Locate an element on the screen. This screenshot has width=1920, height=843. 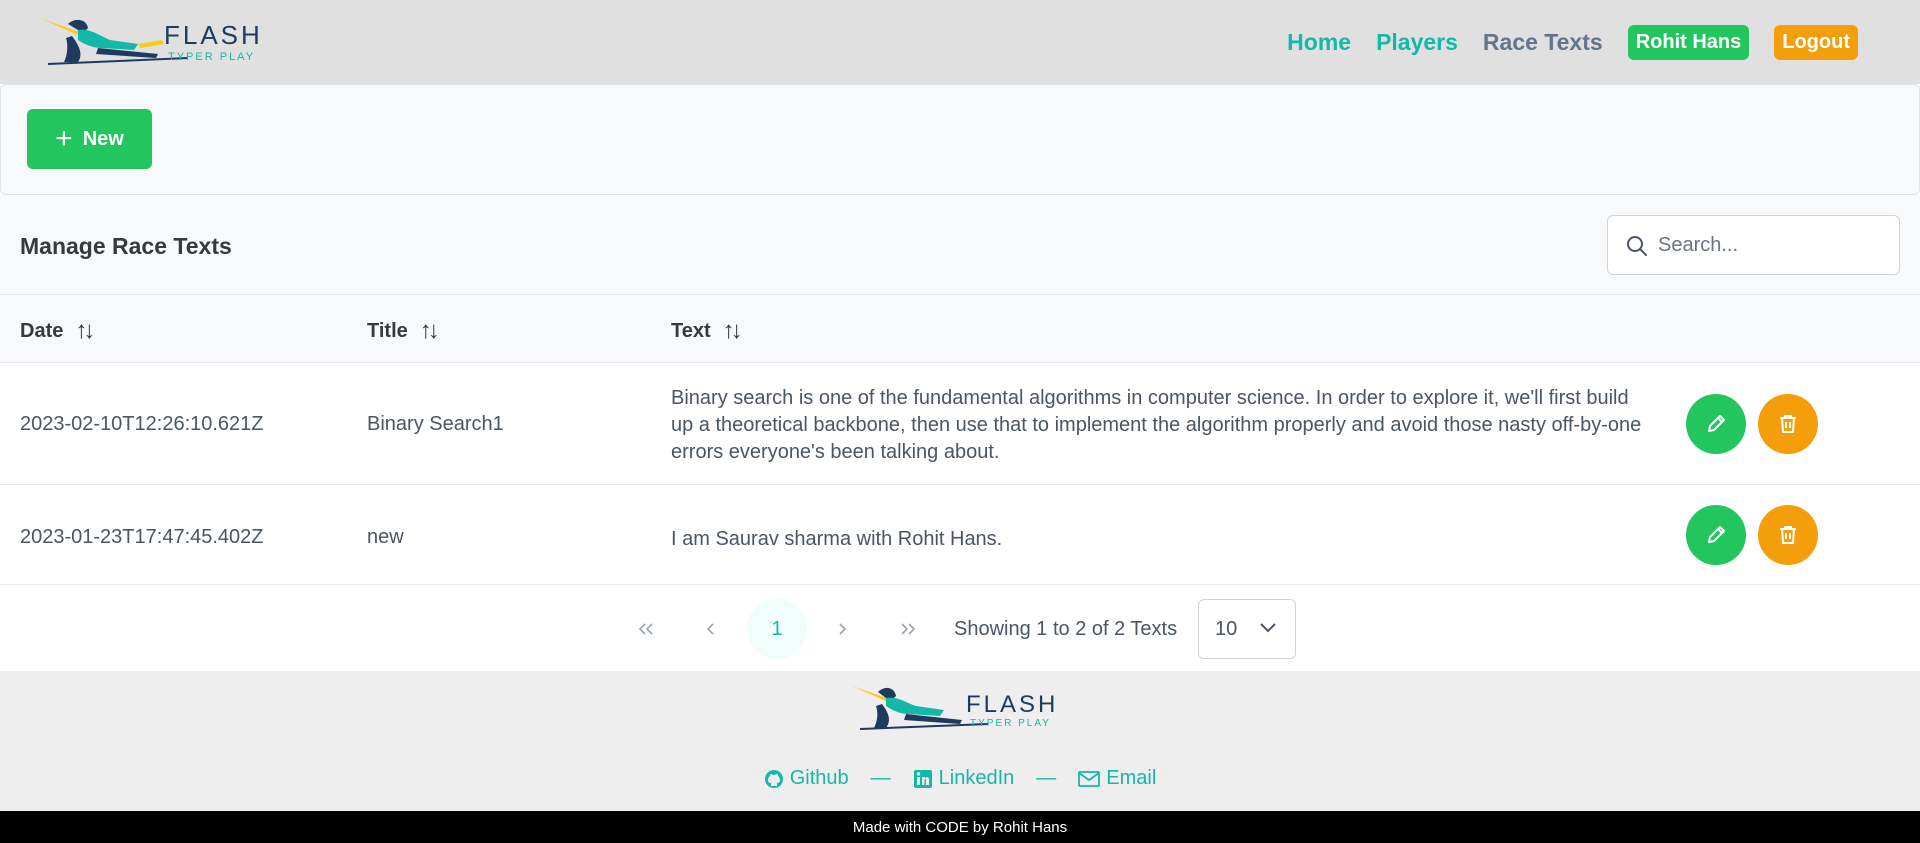
chevron-double-right-icon is located at coordinates (908, 629).